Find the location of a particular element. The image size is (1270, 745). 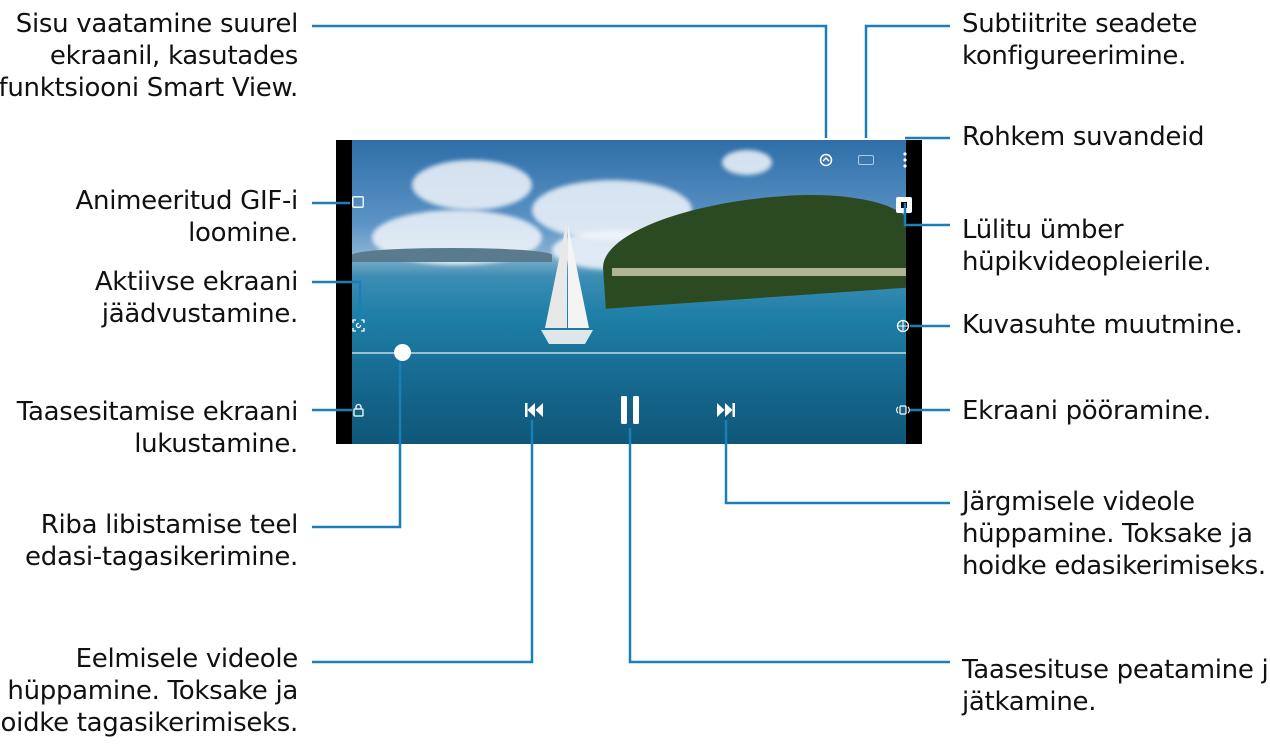

callout-popup: Lülitu ümber hüpikvideopleierile. is located at coordinates (1087, 246).